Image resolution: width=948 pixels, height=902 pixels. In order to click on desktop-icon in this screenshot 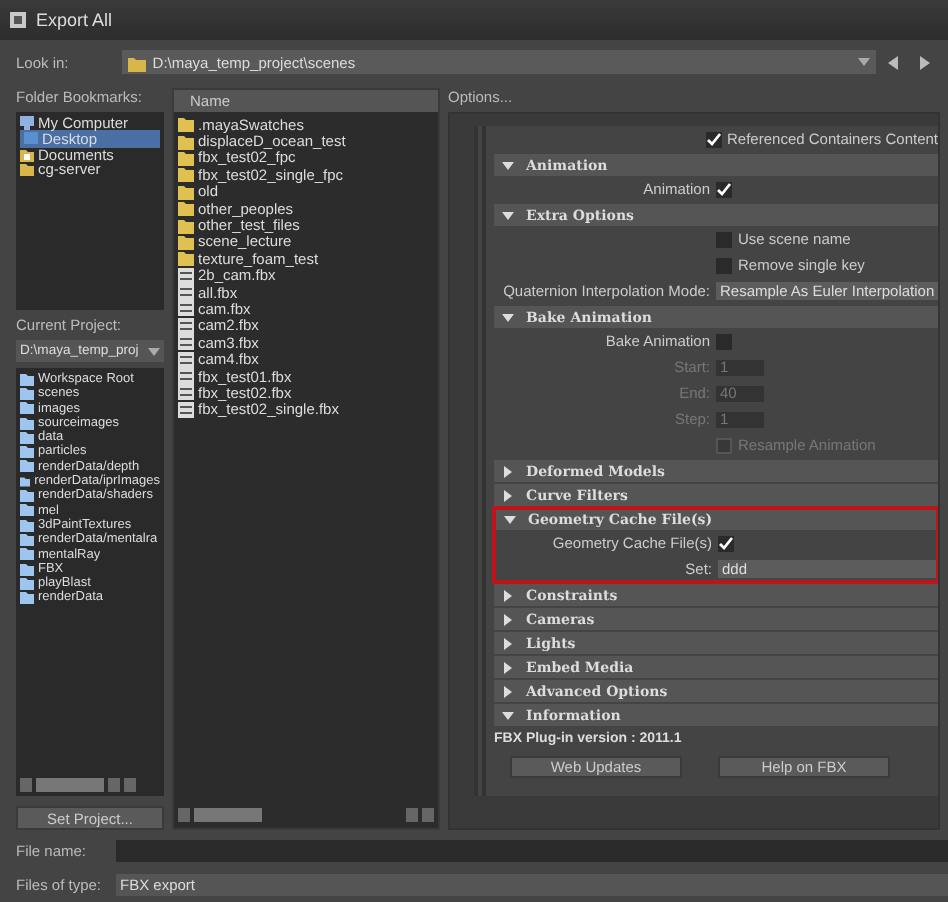, I will do `click(31, 139)`.